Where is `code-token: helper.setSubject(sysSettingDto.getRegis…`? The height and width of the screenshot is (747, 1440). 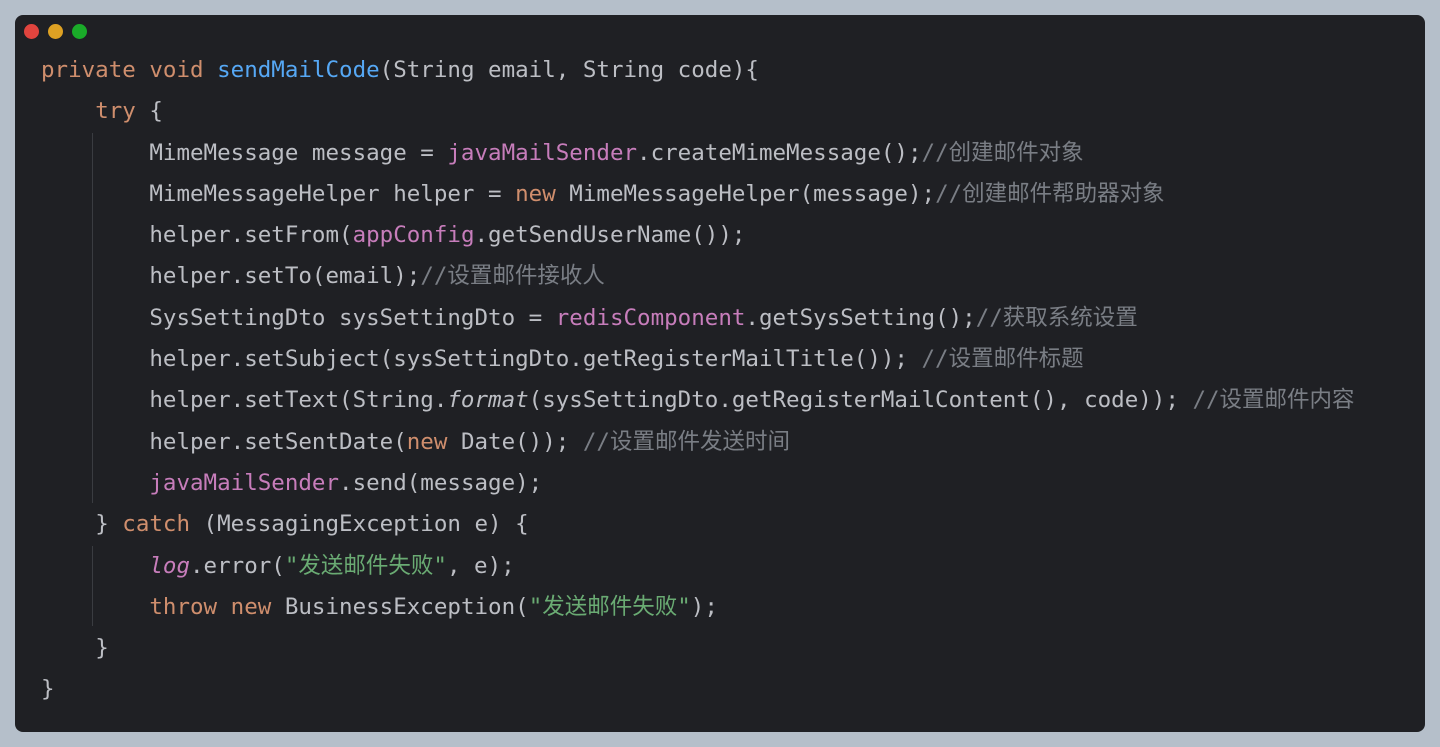 code-token: helper.setSubject(sysSettingDto.getRegis… is located at coordinates (535, 359).